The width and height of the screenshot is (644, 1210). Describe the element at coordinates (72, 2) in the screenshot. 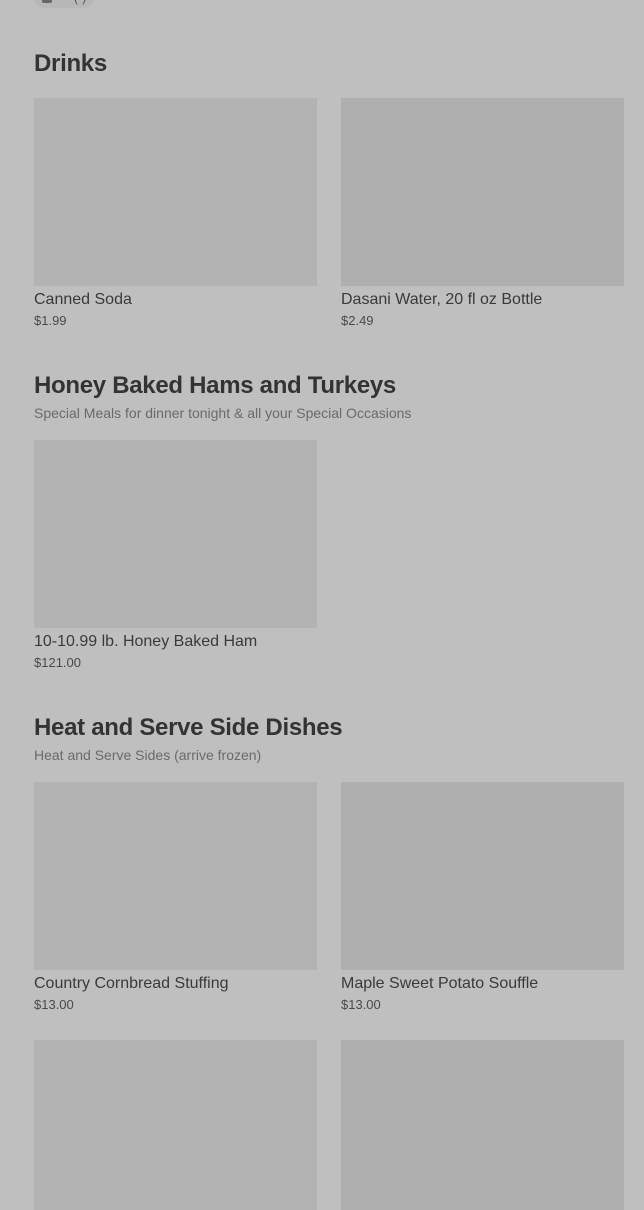

I see `rating-chip-label: ••• (•)` at that location.